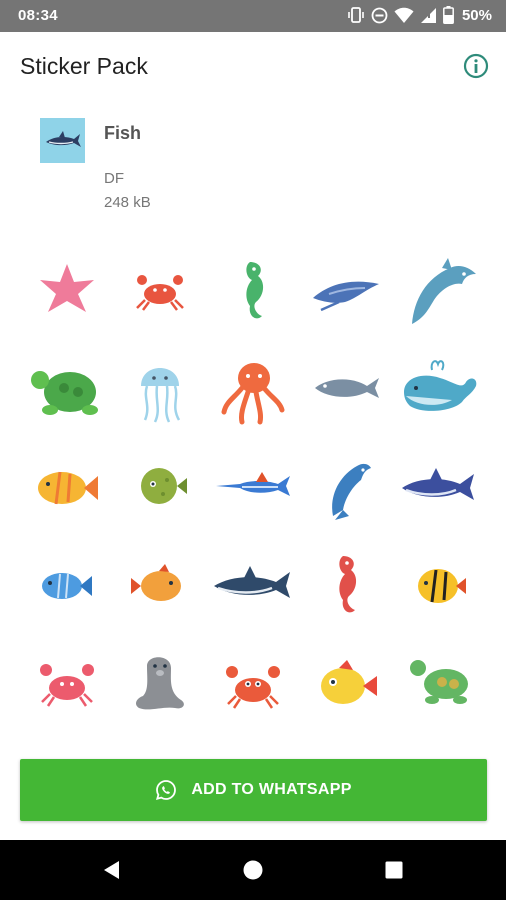 The width and height of the screenshot is (506, 900). I want to click on green-turtle-icon, so click(439, 682).